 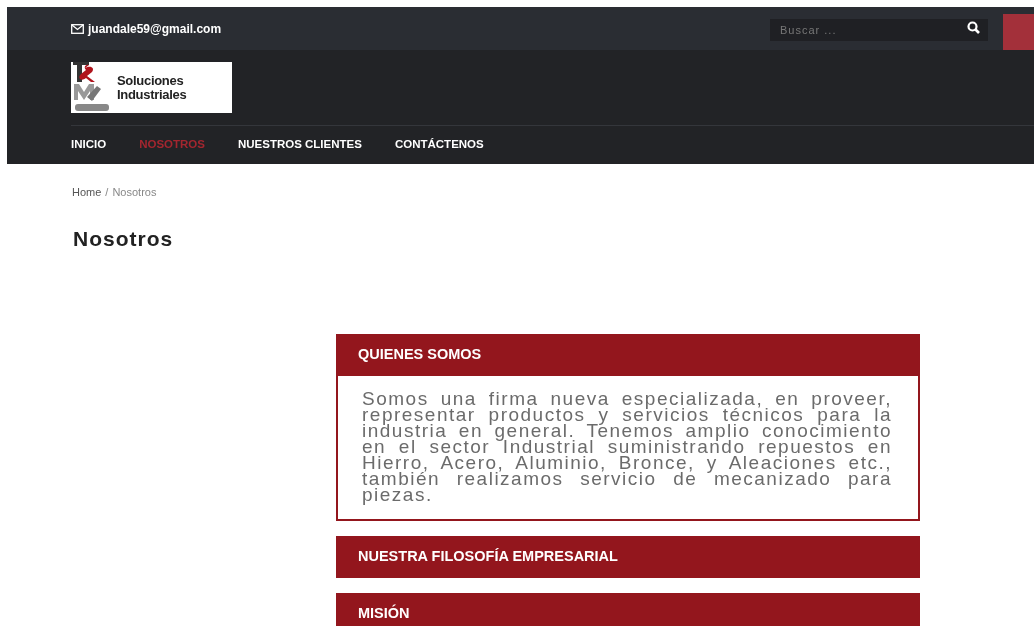 I want to click on search-icon, so click(x=973, y=27).